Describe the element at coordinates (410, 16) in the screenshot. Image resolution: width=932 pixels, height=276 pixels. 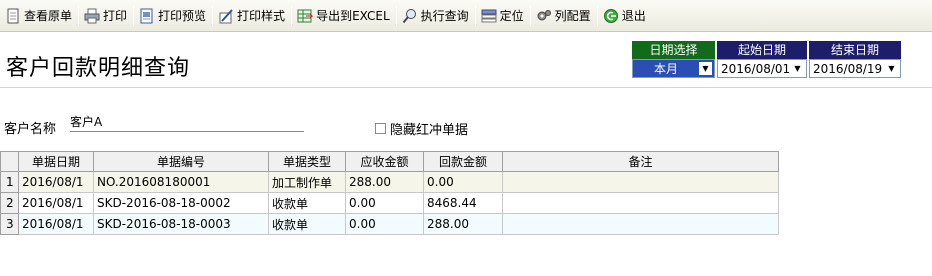
I see `magnifier-icon` at that location.